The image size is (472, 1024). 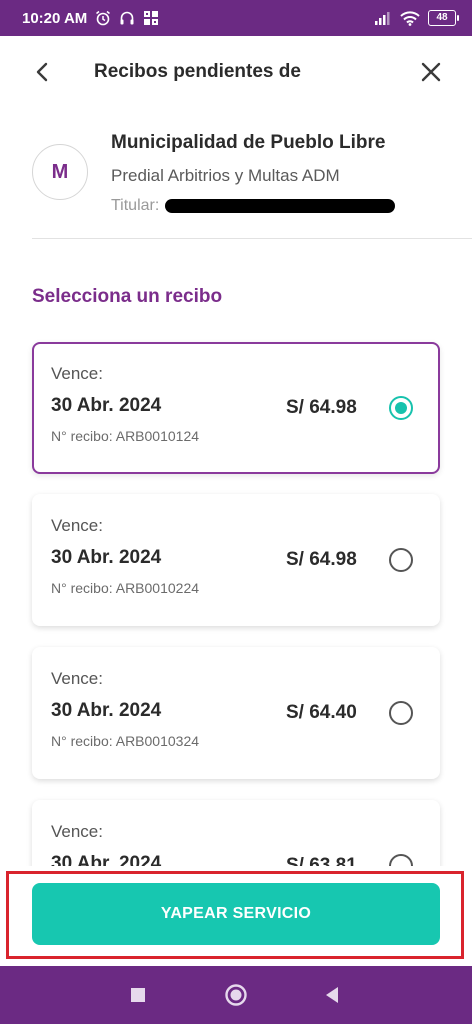 What do you see at coordinates (410, 18) in the screenshot?
I see `wifi-icon` at bounding box center [410, 18].